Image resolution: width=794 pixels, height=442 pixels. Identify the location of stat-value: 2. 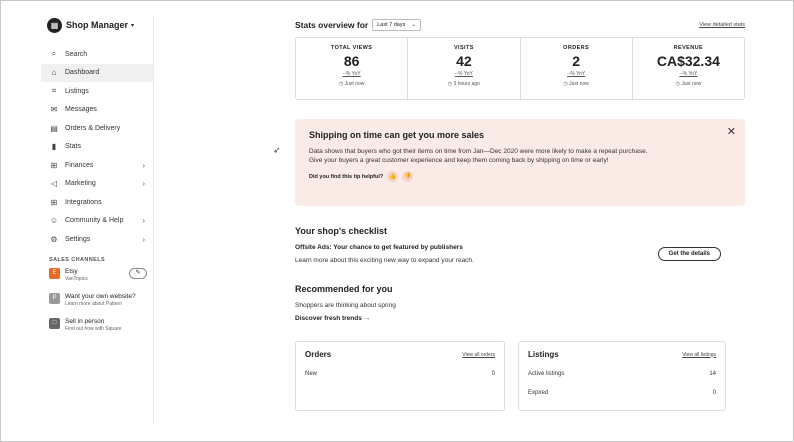
(576, 61).